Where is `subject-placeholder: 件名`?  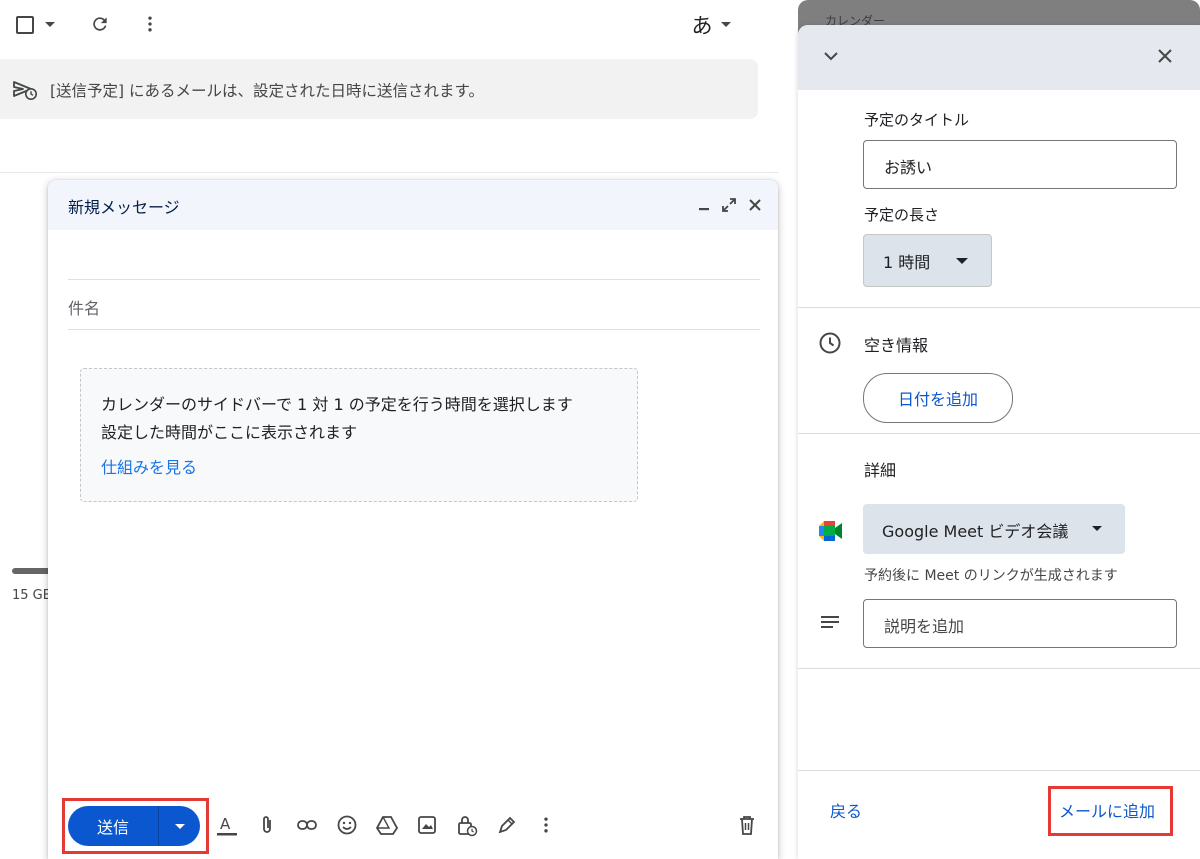
subject-placeholder: 件名 is located at coordinates (84, 308).